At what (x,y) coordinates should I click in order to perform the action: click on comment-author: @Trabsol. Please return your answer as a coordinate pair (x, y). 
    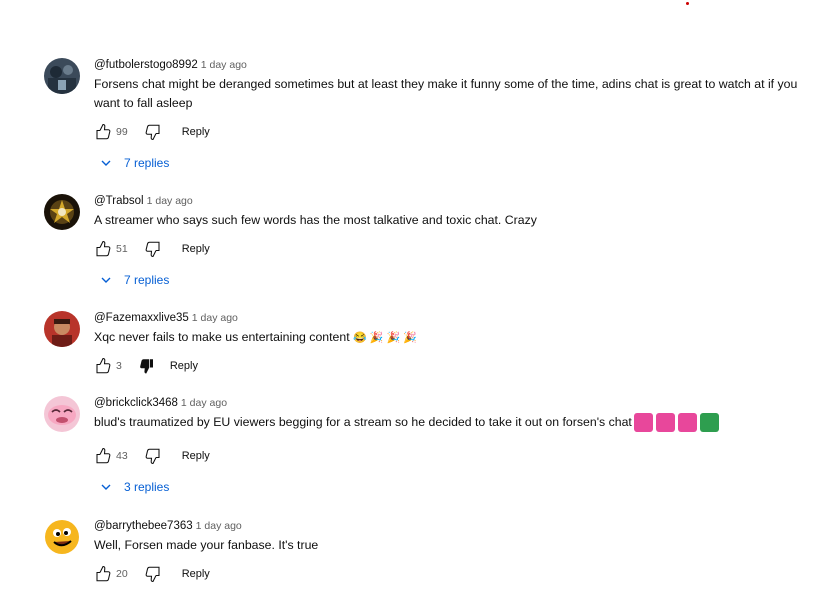
    Looking at the image, I should click on (119, 201).